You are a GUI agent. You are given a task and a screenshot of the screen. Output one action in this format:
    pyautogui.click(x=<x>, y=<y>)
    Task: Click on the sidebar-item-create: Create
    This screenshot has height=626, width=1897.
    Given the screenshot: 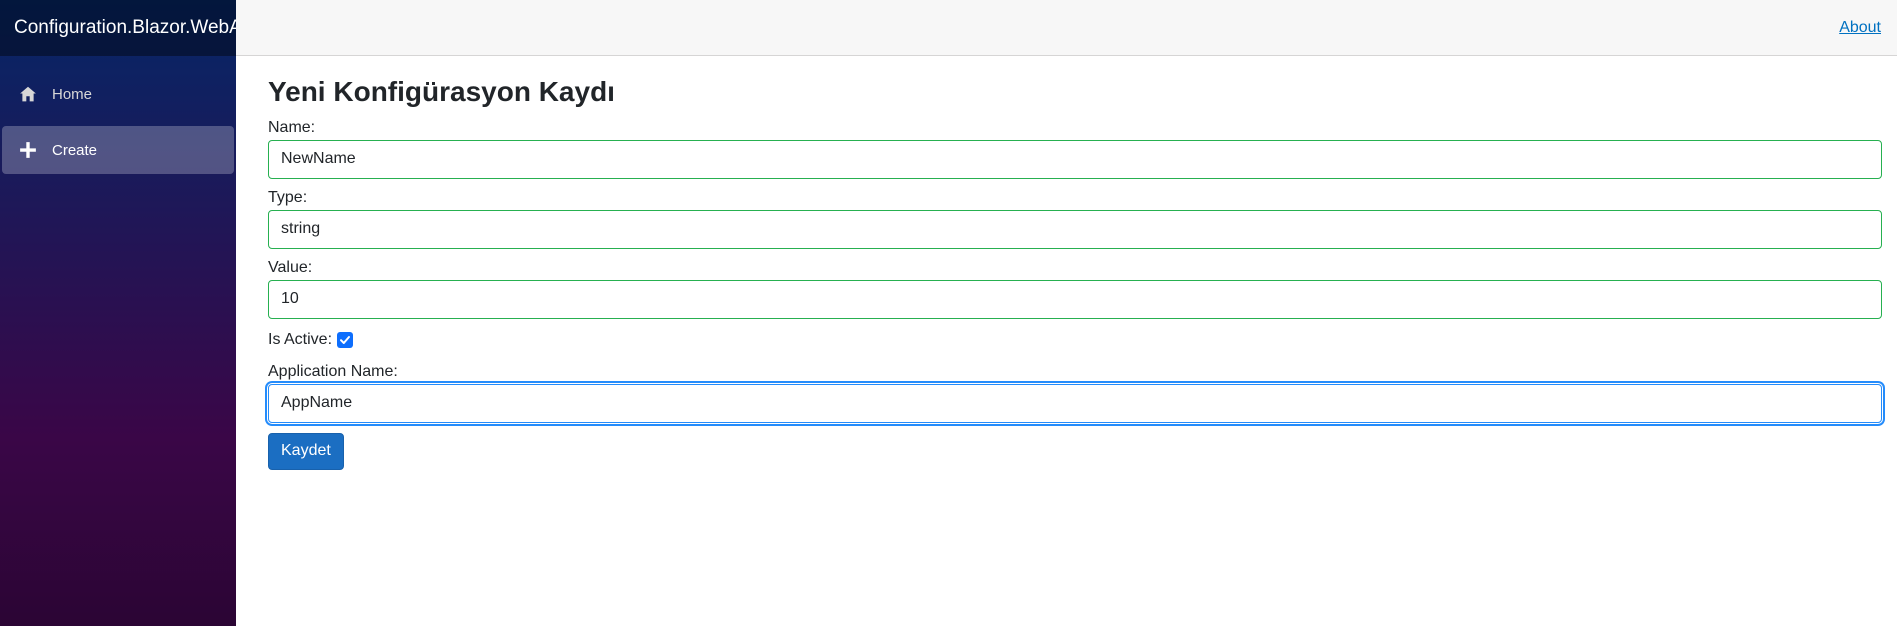 What is the action you would take?
    pyautogui.click(x=118, y=150)
    